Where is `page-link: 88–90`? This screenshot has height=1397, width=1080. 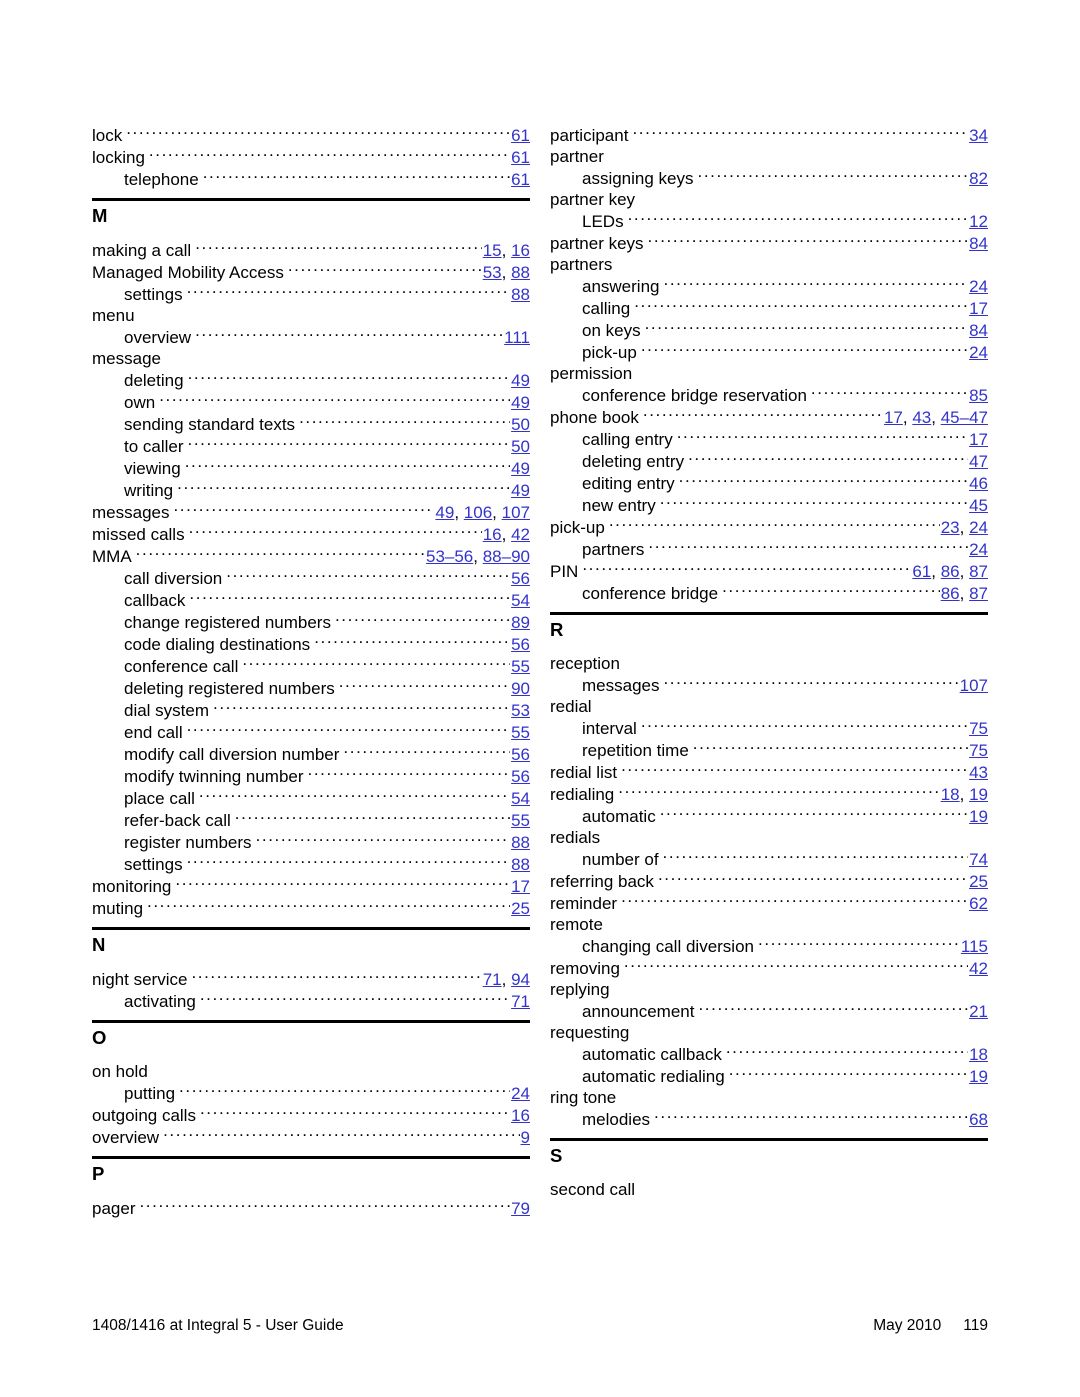 page-link: 88–90 is located at coordinates (506, 556).